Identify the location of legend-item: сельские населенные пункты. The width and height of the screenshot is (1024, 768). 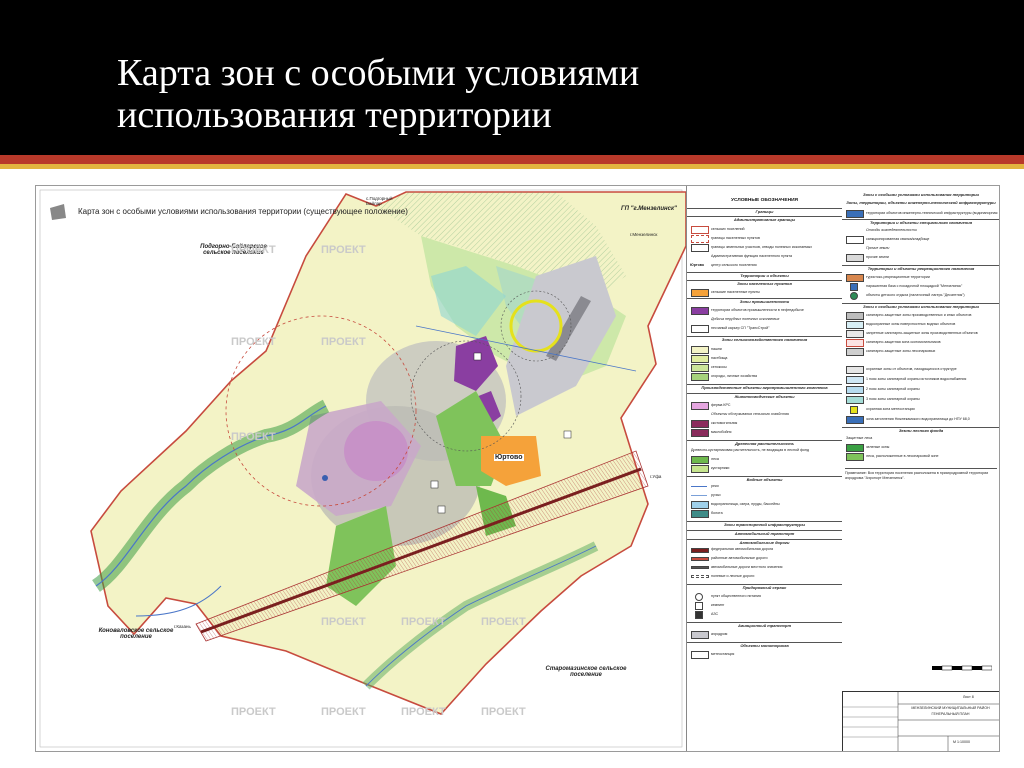
(735, 292).